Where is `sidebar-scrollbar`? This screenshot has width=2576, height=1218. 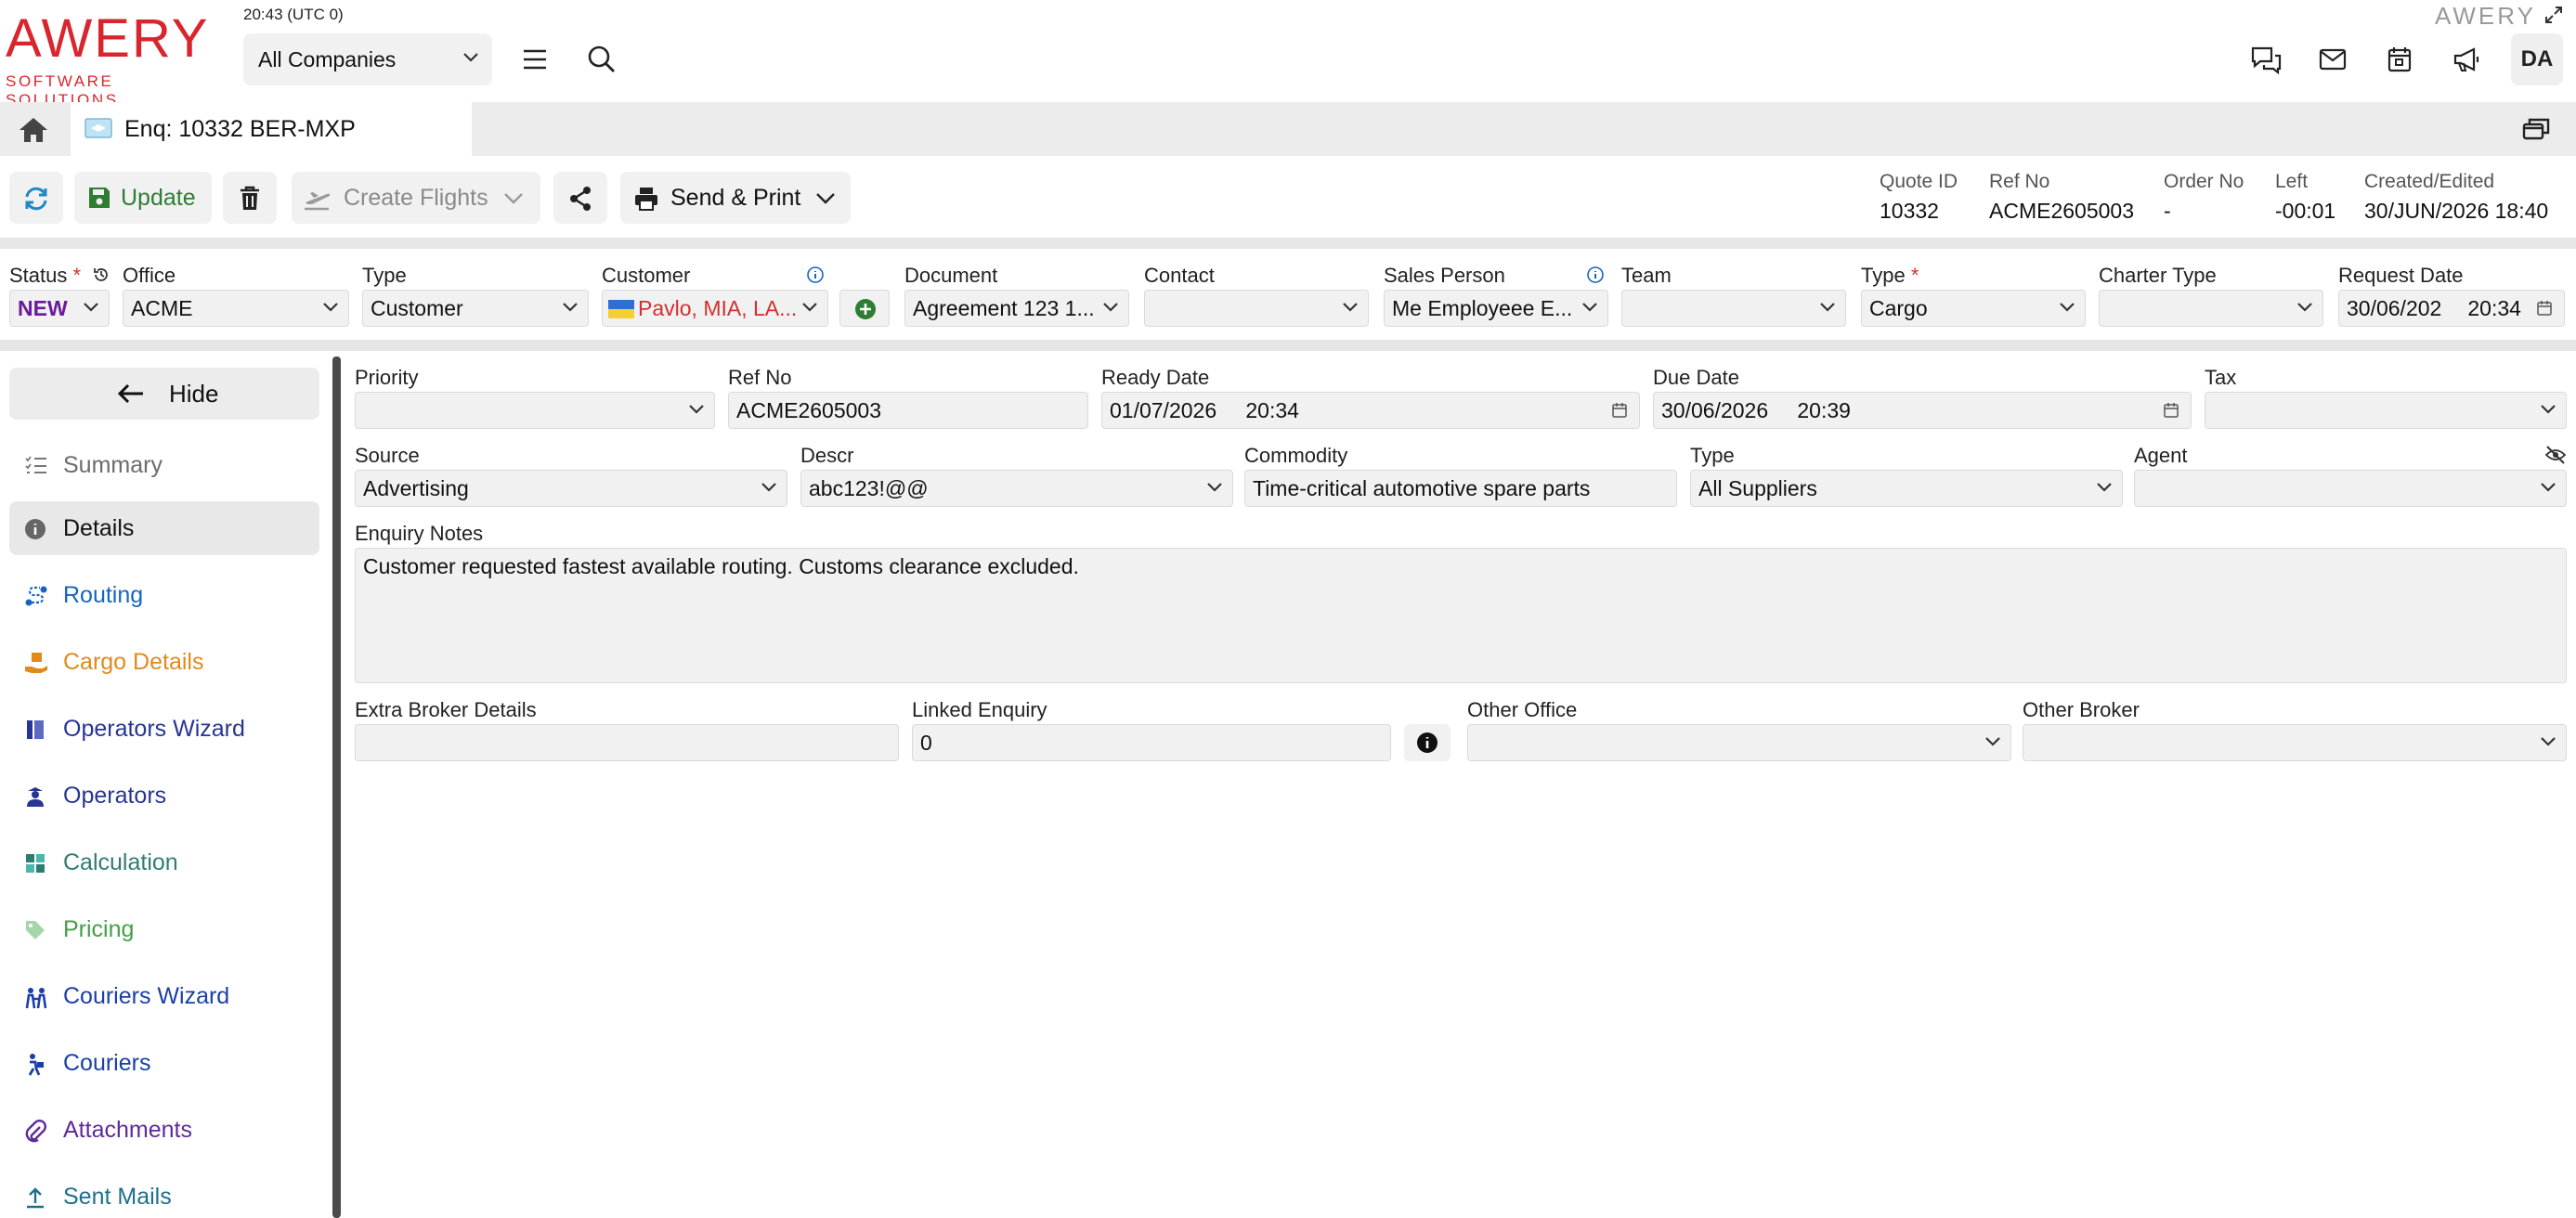 sidebar-scrollbar is located at coordinates (336, 787).